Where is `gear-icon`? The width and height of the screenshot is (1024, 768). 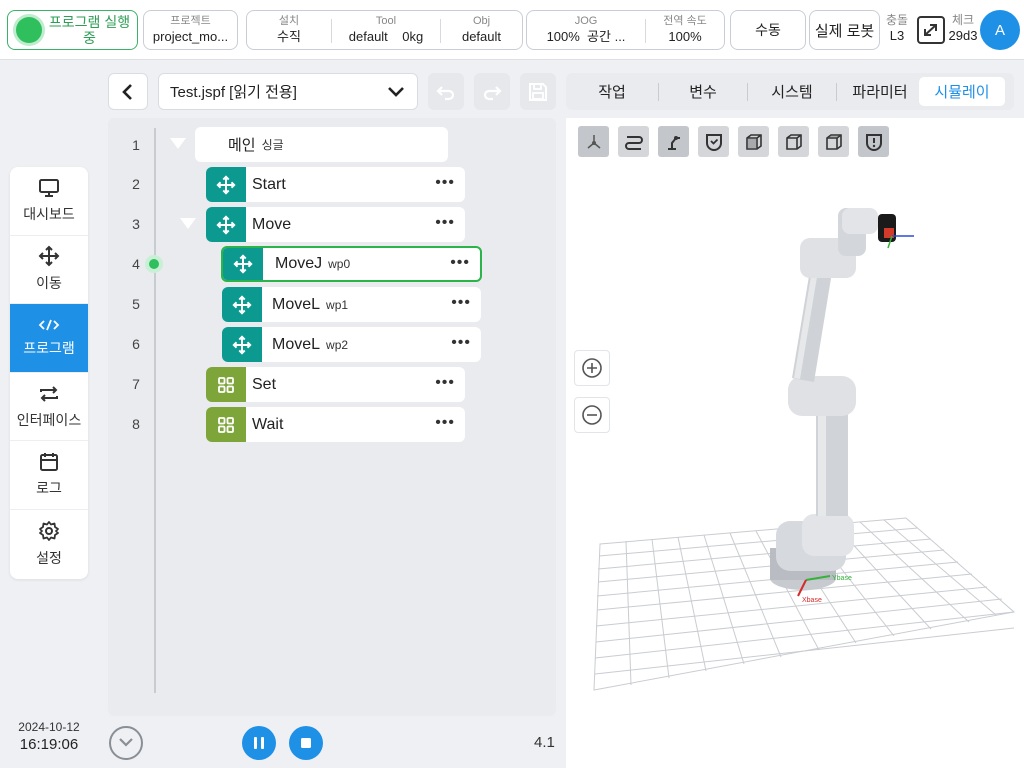
gear-icon is located at coordinates (49, 531).